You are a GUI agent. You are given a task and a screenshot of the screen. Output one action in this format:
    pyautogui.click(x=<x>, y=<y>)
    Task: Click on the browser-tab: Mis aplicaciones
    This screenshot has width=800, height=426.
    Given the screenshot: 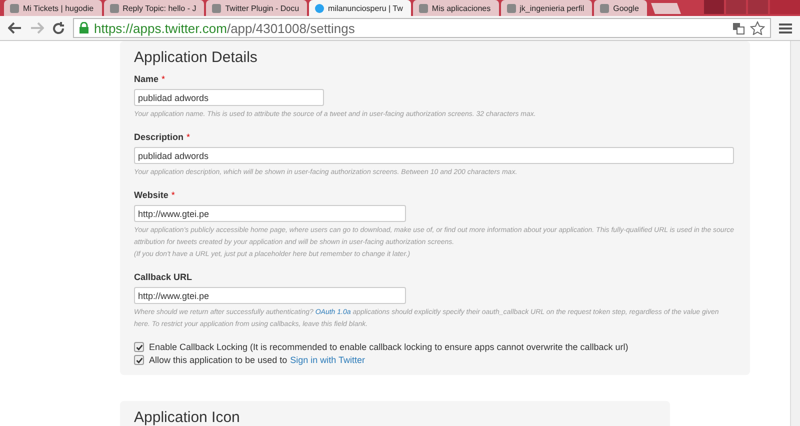 What is the action you would take?
    pyautogui.click(x=455, y=8)
    